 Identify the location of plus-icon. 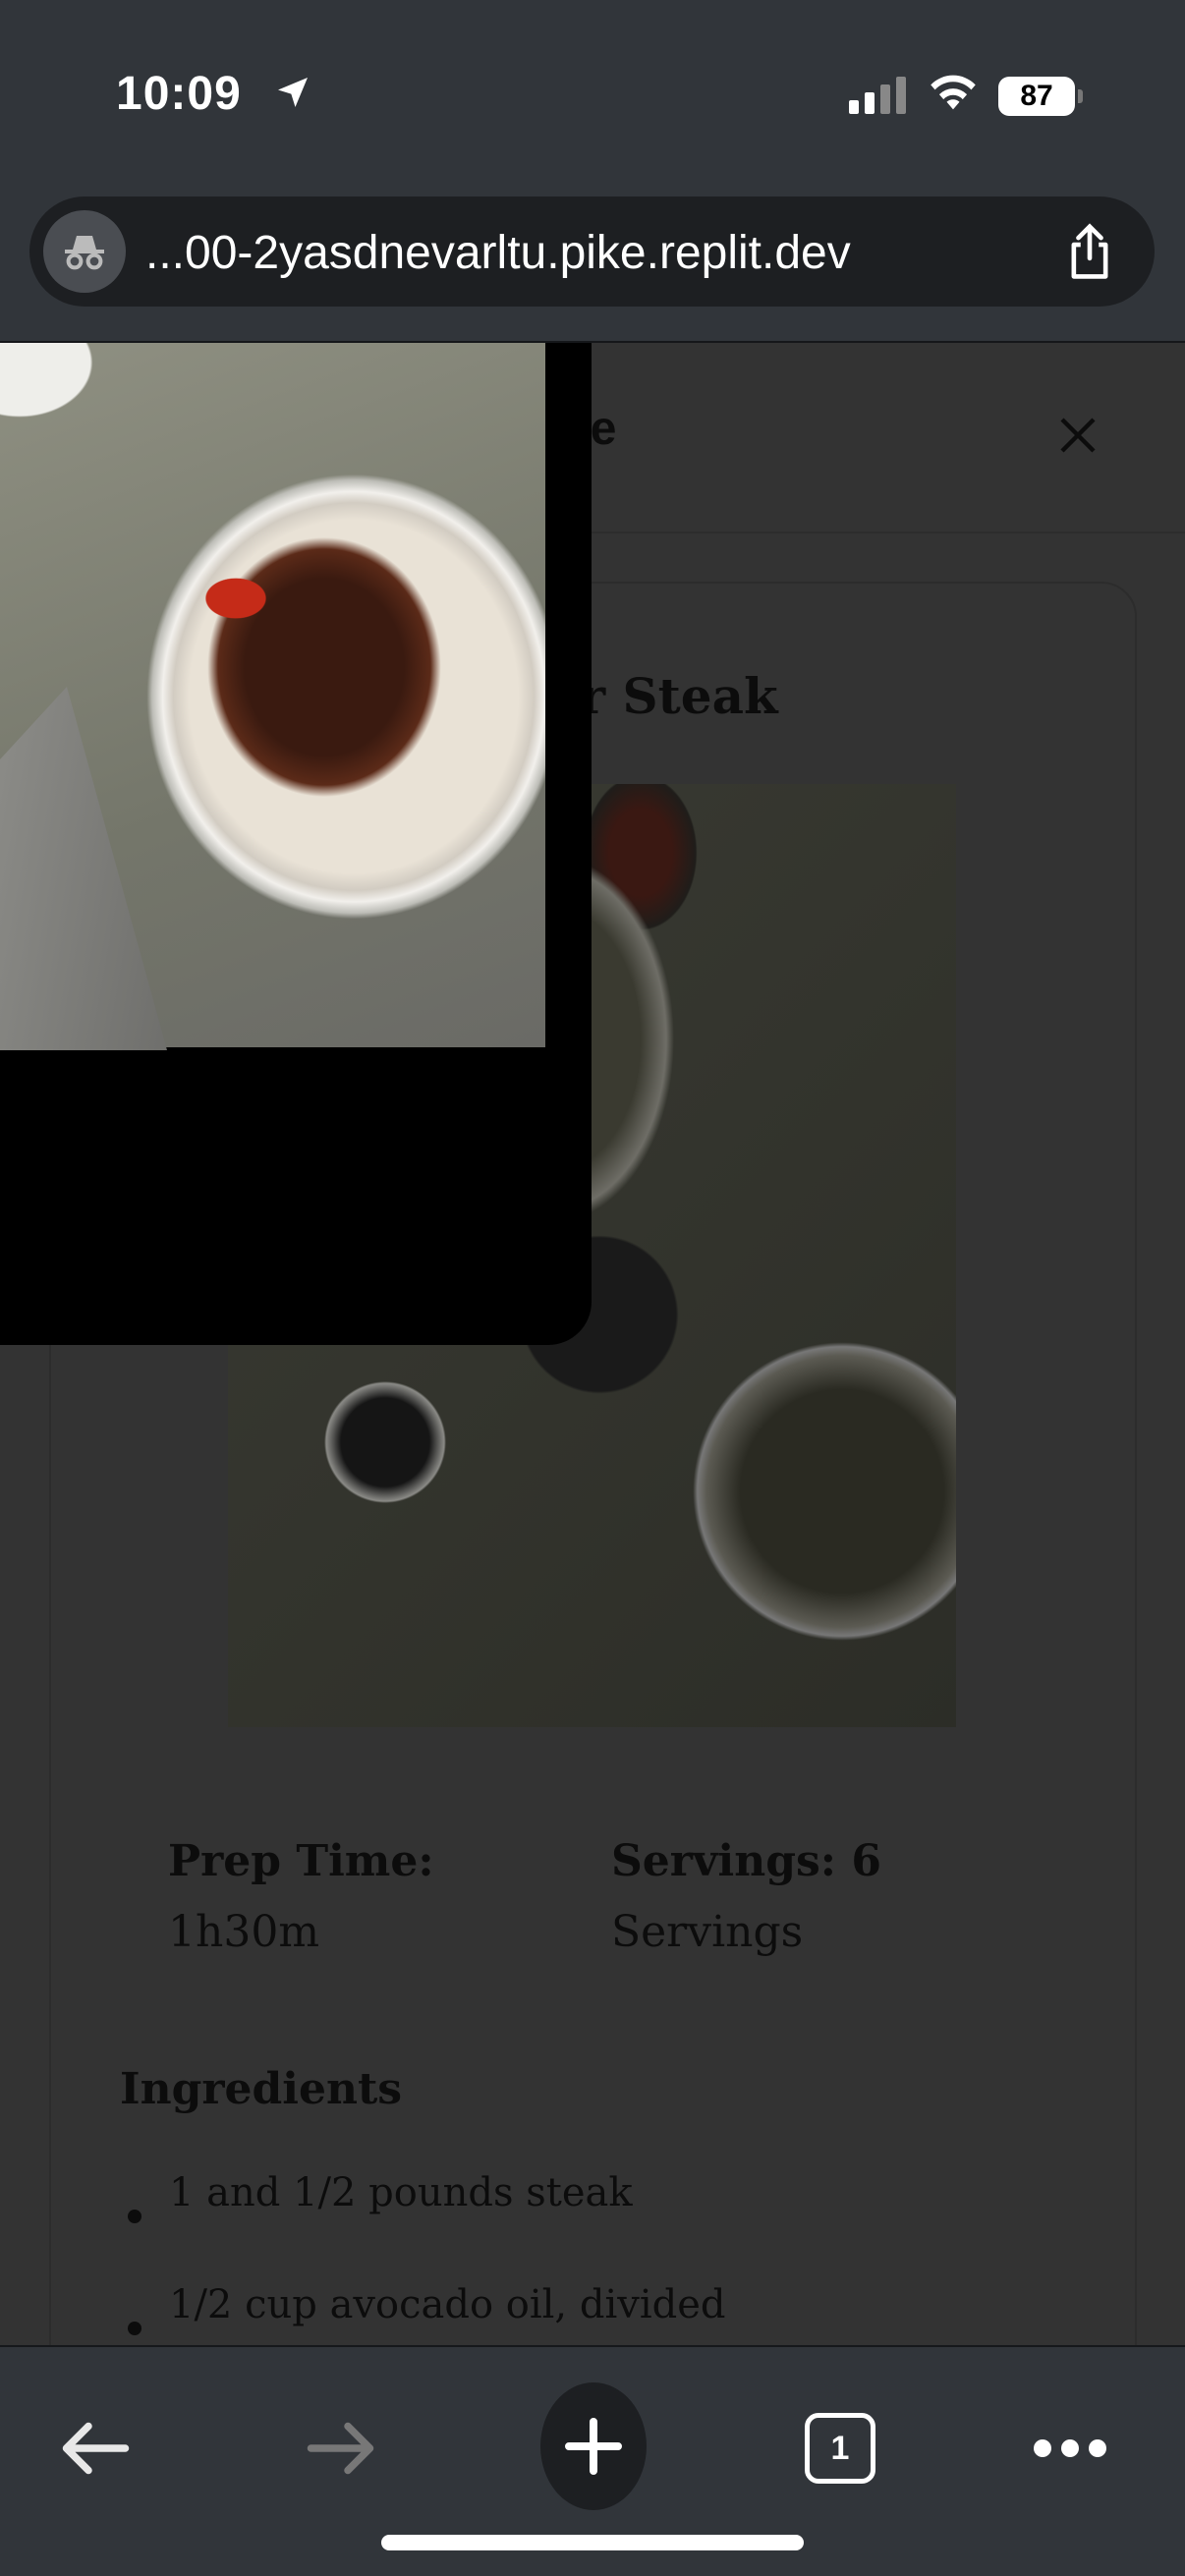
(594, 2446).